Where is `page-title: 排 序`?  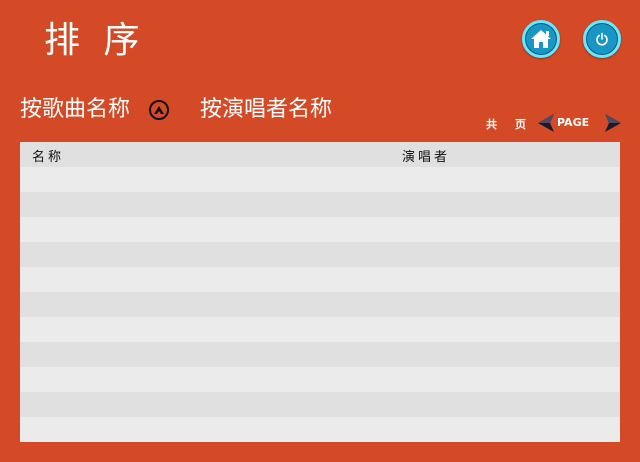 page-title: 排 序 is located at coordinates (95, 40).